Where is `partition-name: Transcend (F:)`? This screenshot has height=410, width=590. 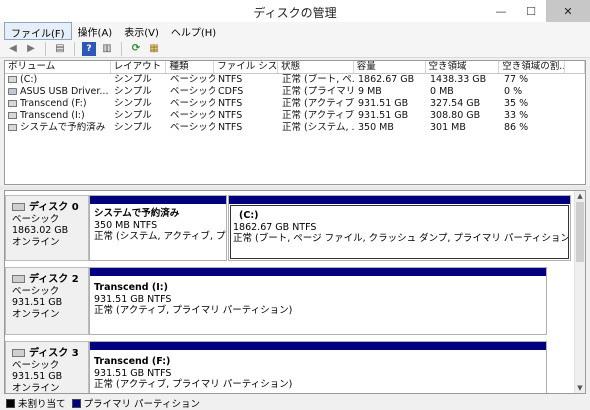
partition-name: Transcend (F:) is located at coordinates (132, 361).